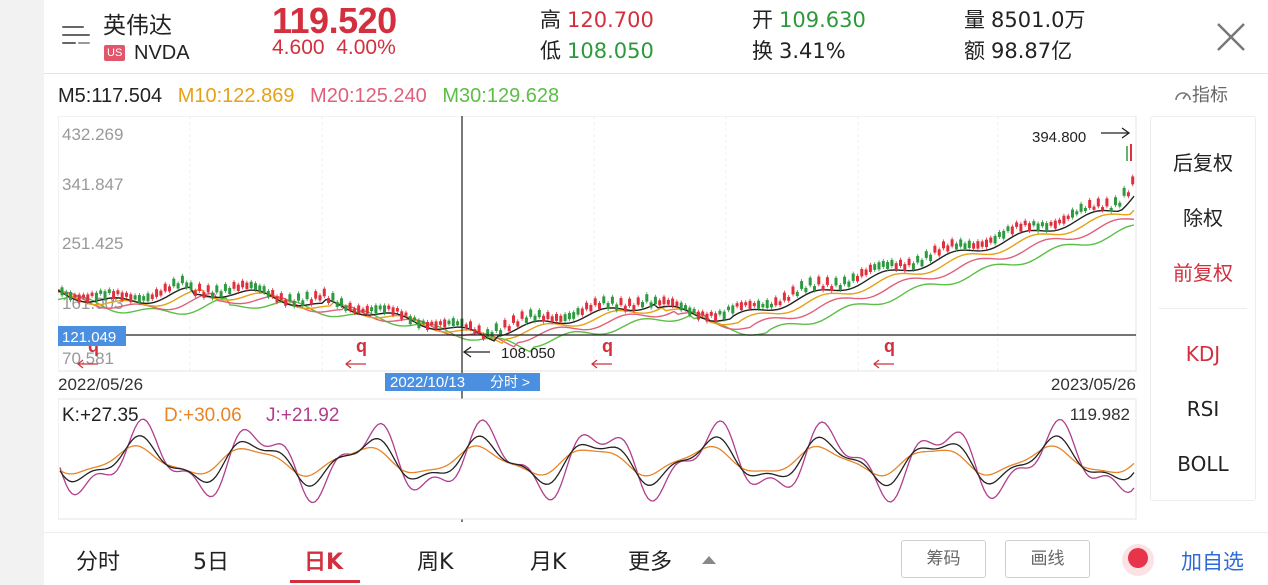  Describe the element at coordinates (76, 35) in the screenshot. I see `menu-icon` at that location.